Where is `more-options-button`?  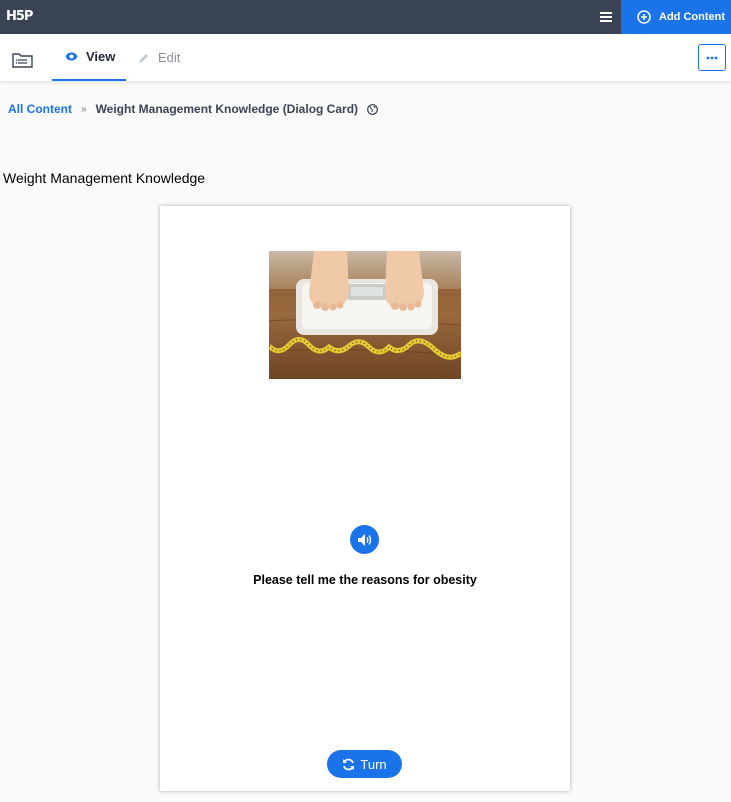
more-options-button is located at coordinates (712, 57).